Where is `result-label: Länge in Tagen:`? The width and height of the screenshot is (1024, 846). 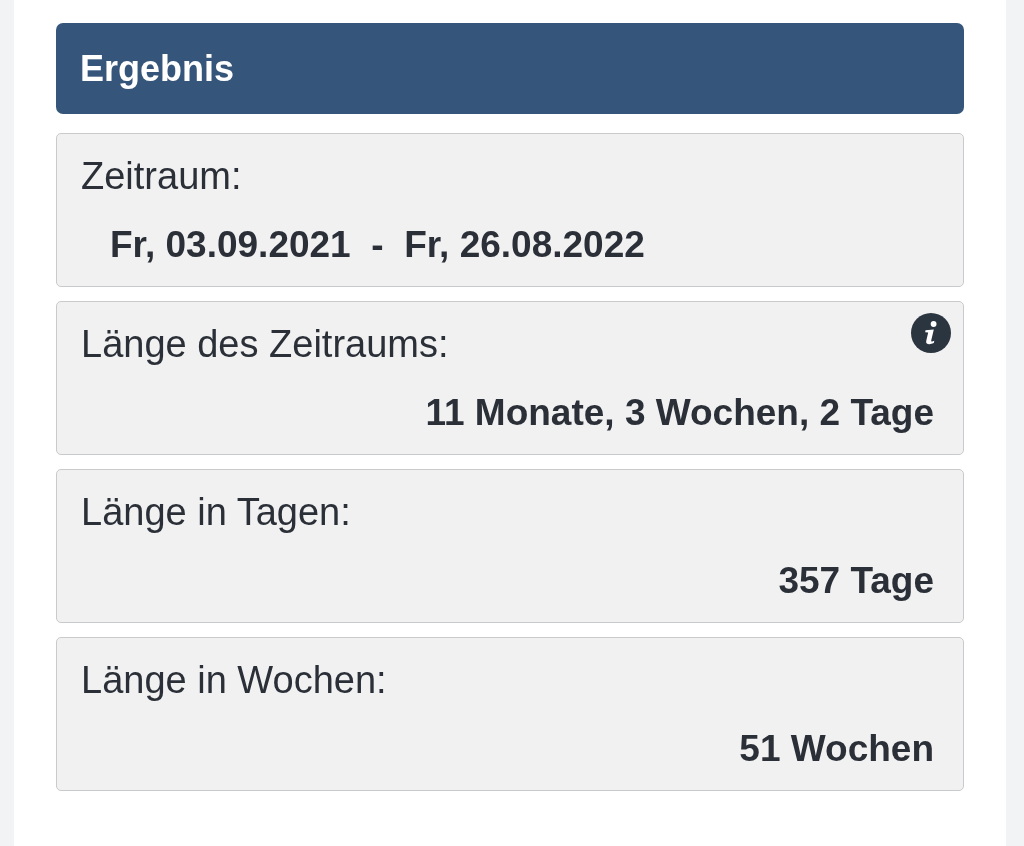 result-label: Länge in Tagen: is located at coordinates (216, 512).